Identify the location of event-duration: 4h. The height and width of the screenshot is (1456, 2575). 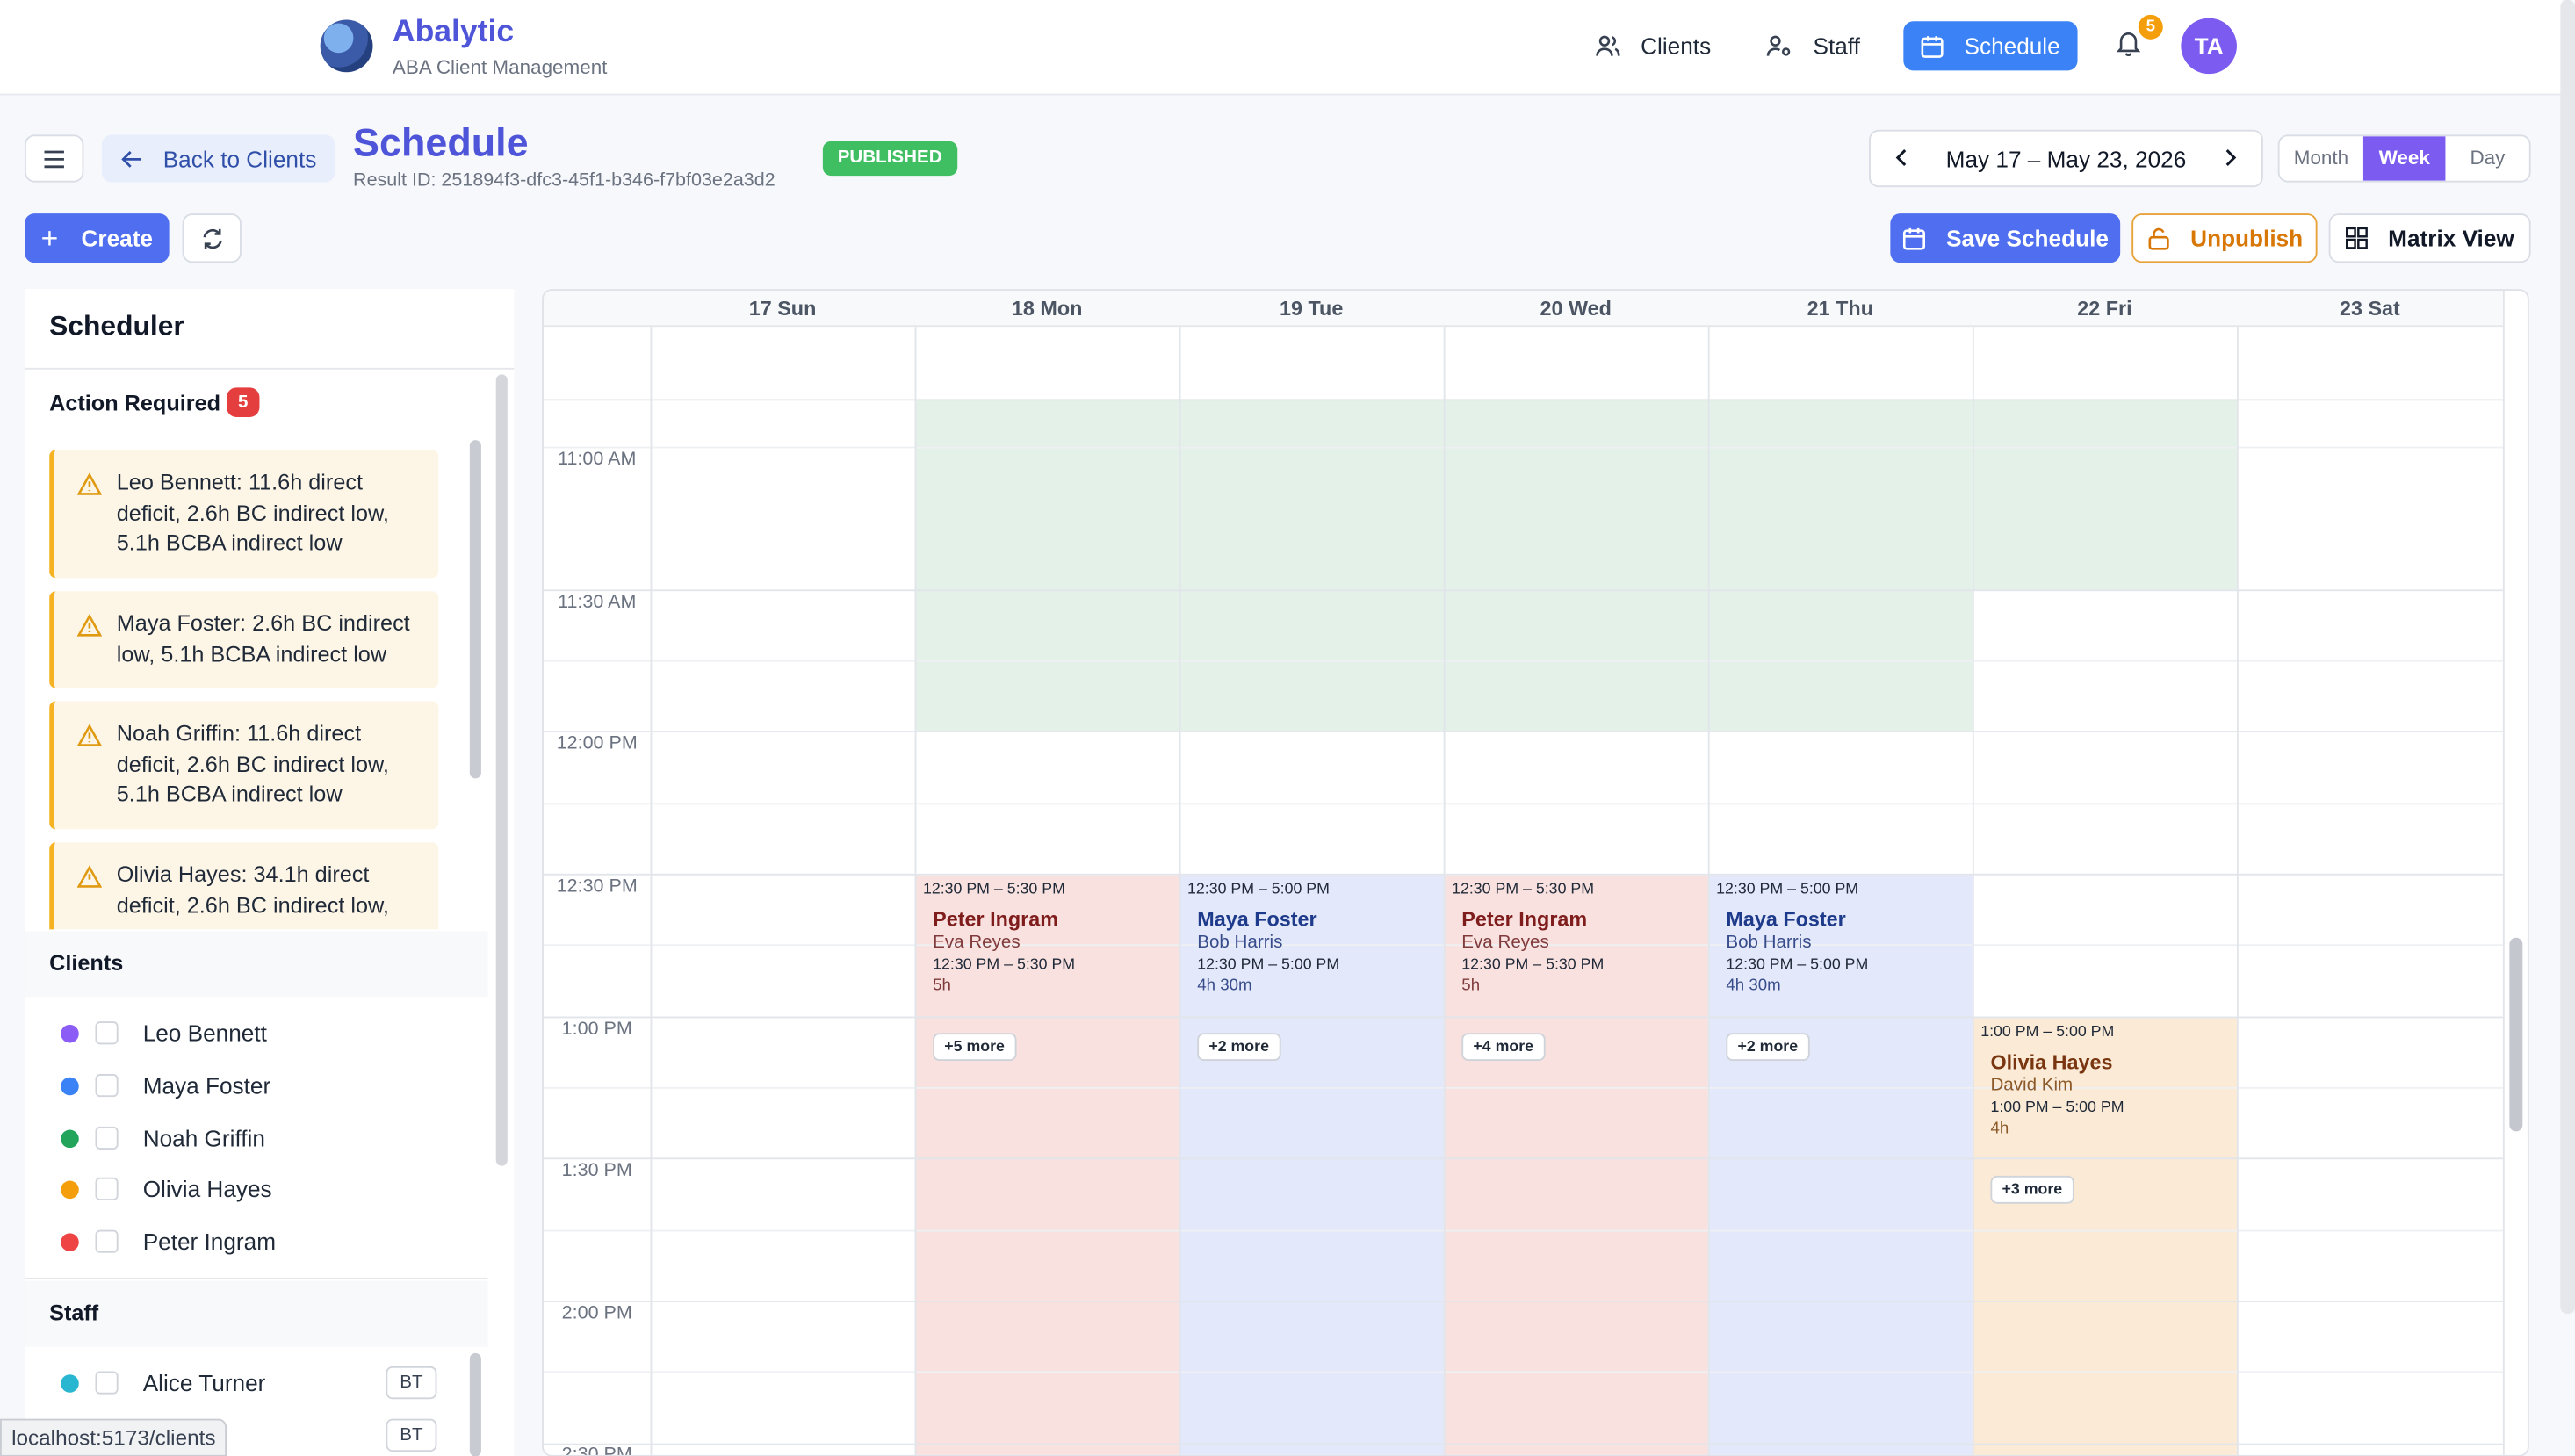
(2000, 1129).